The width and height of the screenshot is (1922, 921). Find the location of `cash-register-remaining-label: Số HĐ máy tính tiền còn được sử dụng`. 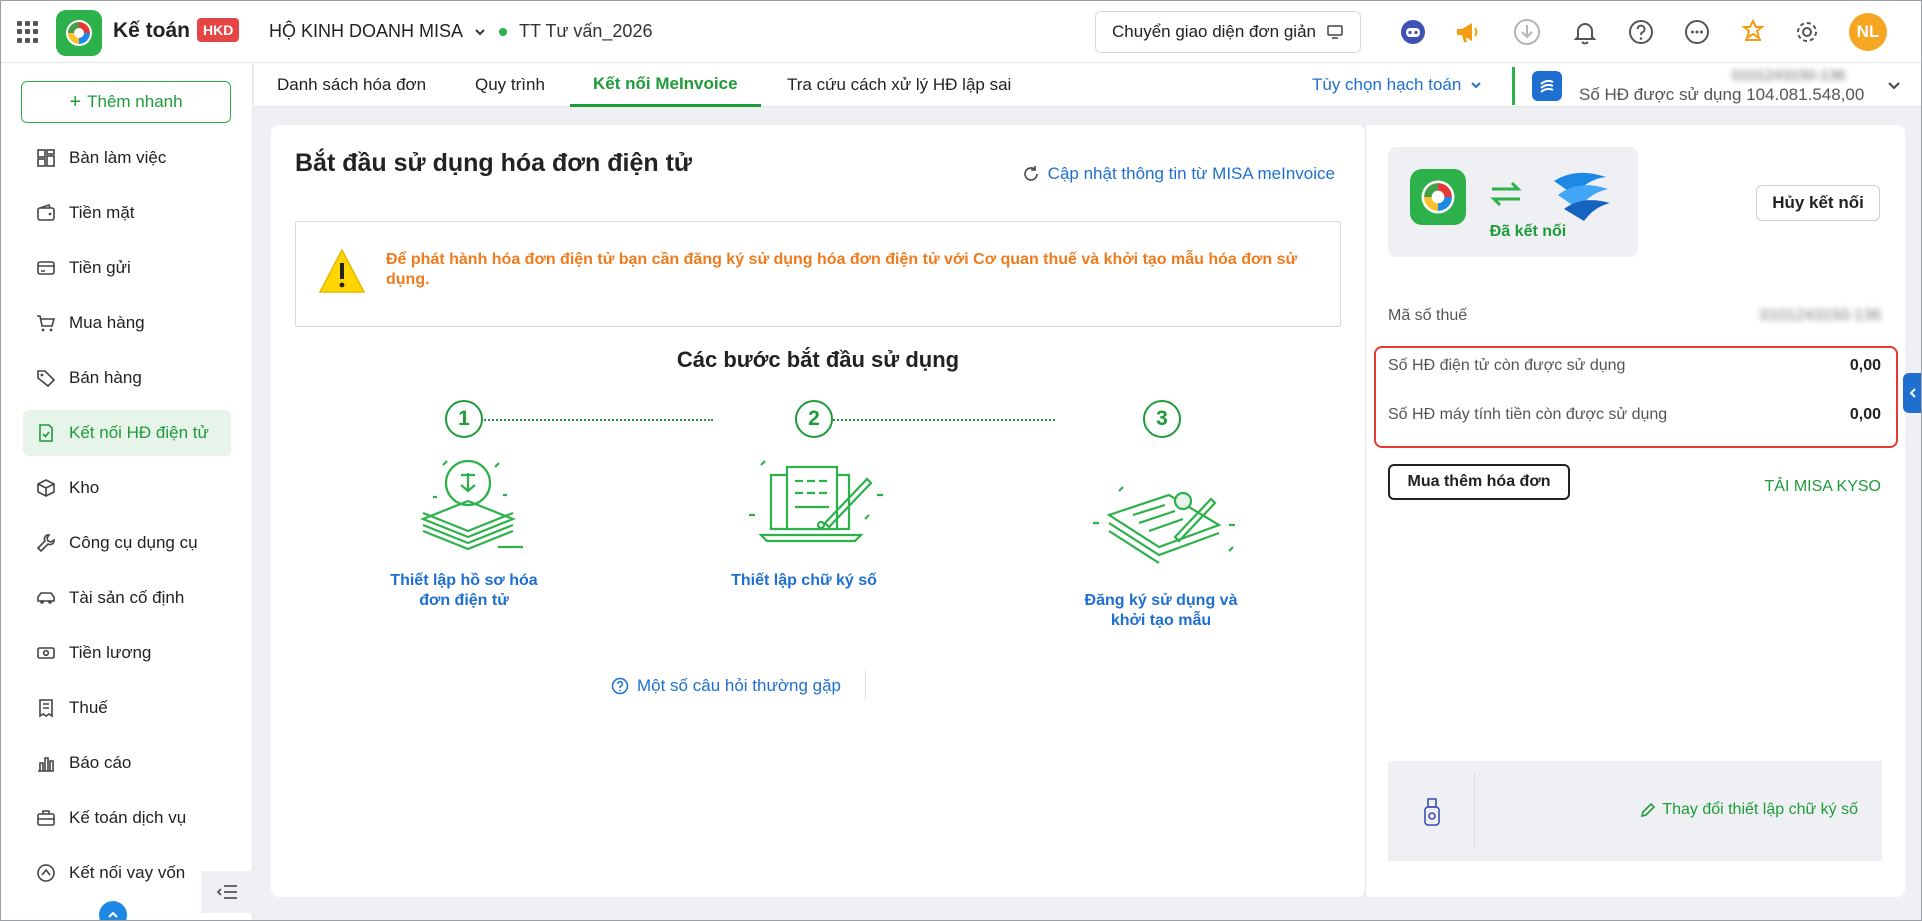

cash-register-remaining-label: Số HĐ máy tính tiền còn được sử dụng is located at coordinates (1528, 414).